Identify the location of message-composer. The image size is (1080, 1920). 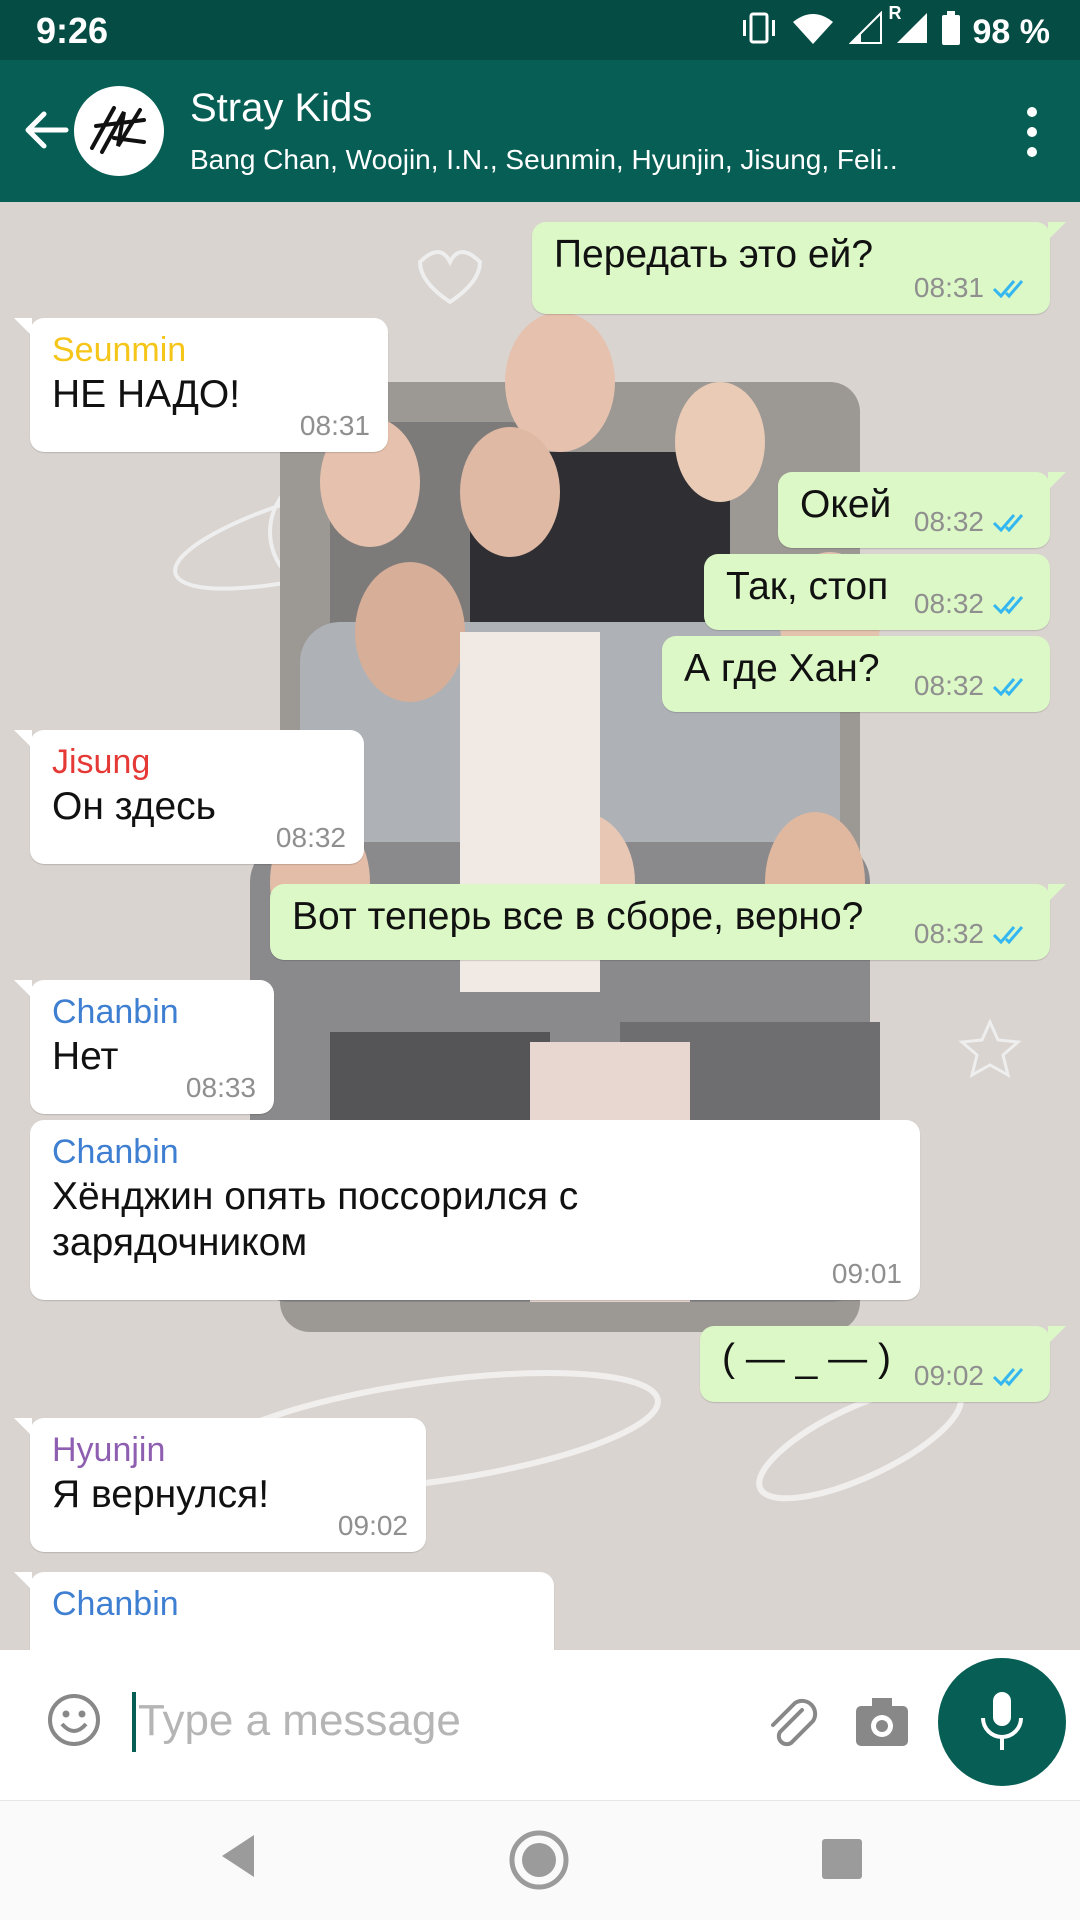
(469, 1721).